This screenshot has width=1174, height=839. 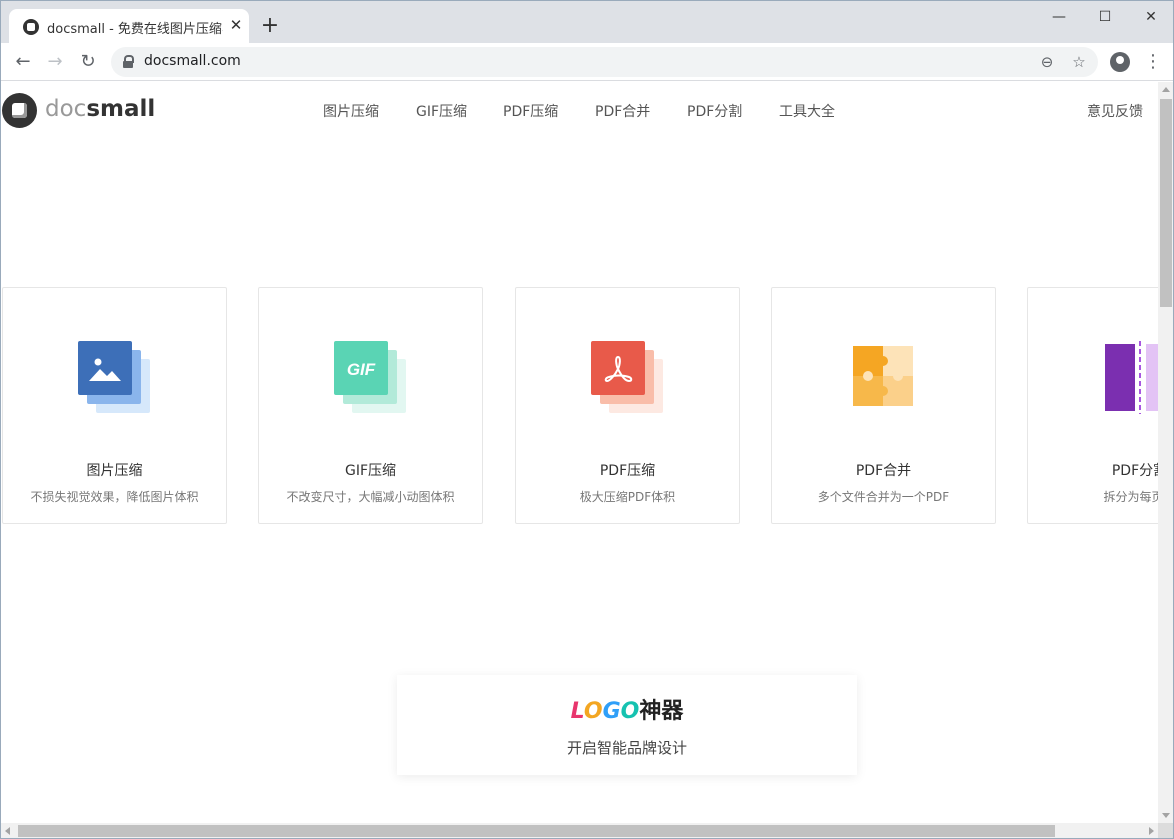 What do you see at coordinates (31, 27) in the screenshot?
I see `docsmall-favicon-icon` at bounding box center [31, 27].